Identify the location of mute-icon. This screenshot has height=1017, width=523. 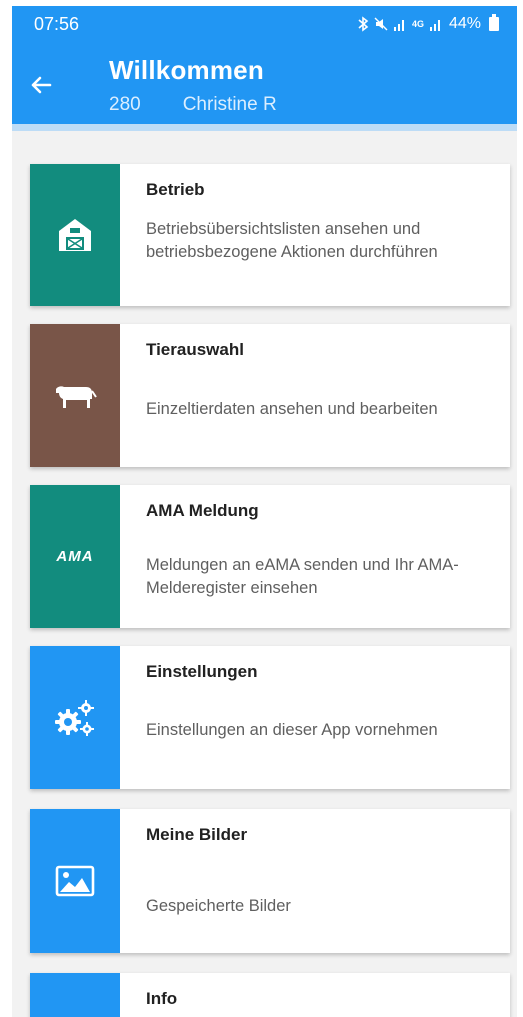
(381, 24).